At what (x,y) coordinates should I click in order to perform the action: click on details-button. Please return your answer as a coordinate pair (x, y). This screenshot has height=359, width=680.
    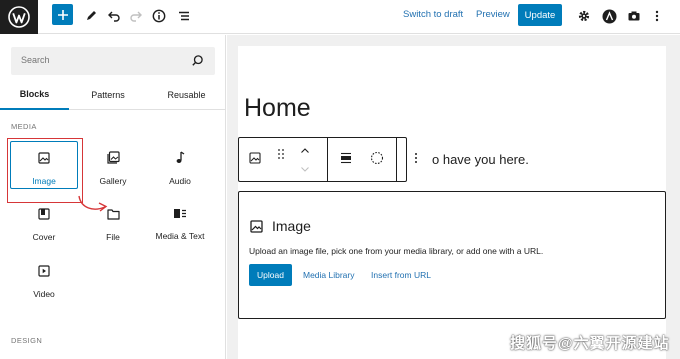
    Looking at the image, I should click on (159, 16).